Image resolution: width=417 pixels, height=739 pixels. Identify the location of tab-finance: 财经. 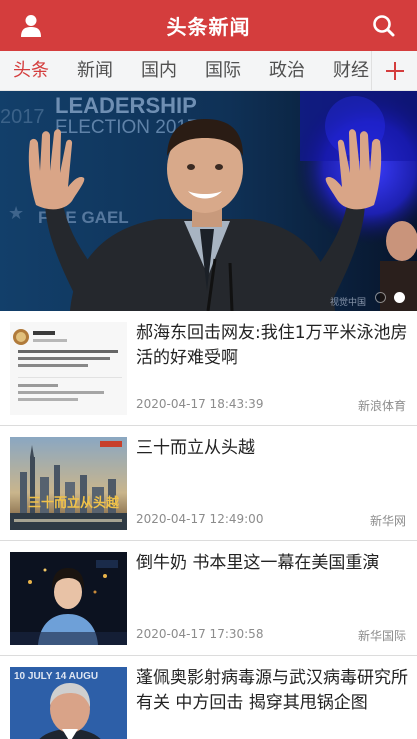
(351, 70).